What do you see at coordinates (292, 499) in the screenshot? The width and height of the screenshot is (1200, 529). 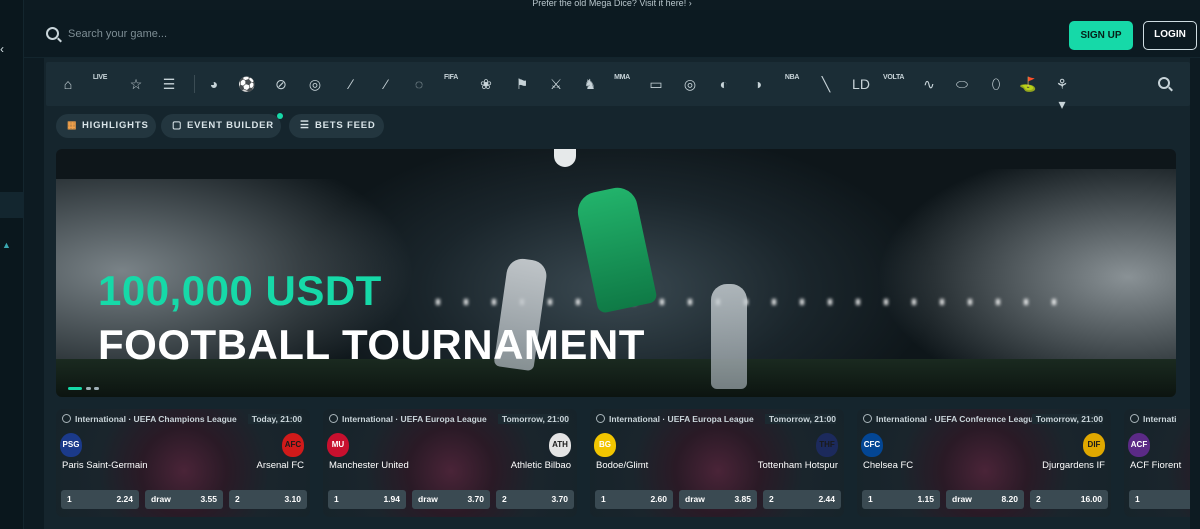 I see `odds-value: 3.10` at bounding box center [292, 499].